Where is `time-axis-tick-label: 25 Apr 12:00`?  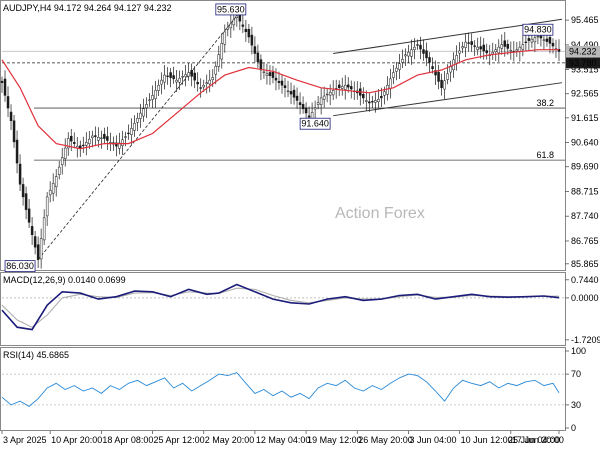
time-axis-tick-label: 25 Apr 12:00 is located at coordinates (179, 440).